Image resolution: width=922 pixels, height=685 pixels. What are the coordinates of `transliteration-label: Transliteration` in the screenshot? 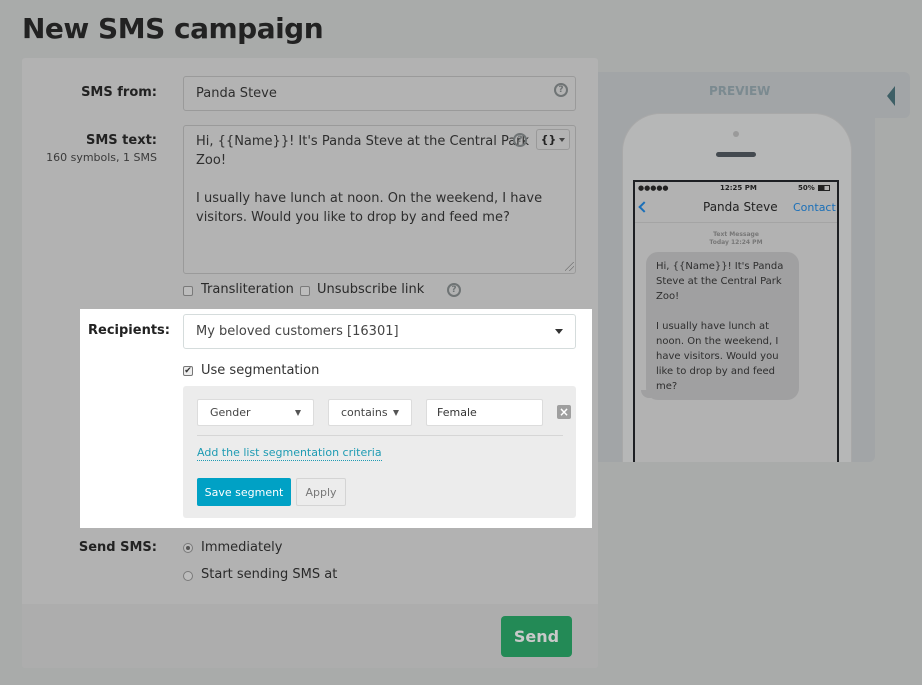 It's located at (247, 289).